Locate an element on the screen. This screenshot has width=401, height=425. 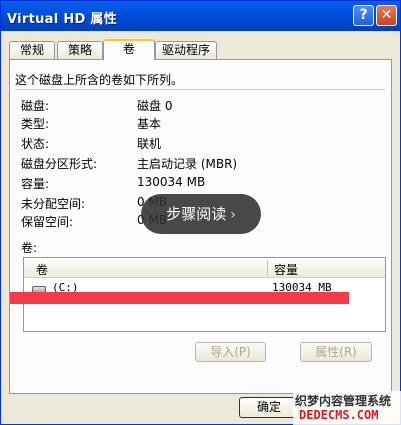
column-header-capacity: 容量 is located at coordinates (286, 269).